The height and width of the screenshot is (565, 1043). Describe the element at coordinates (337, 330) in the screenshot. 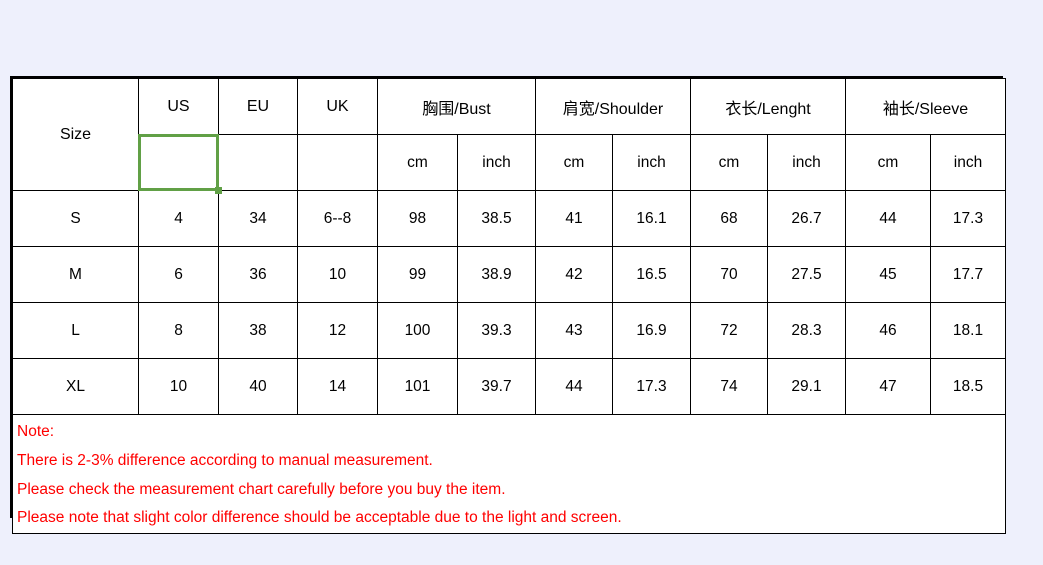

I see `cell-uk: 12` at that location.